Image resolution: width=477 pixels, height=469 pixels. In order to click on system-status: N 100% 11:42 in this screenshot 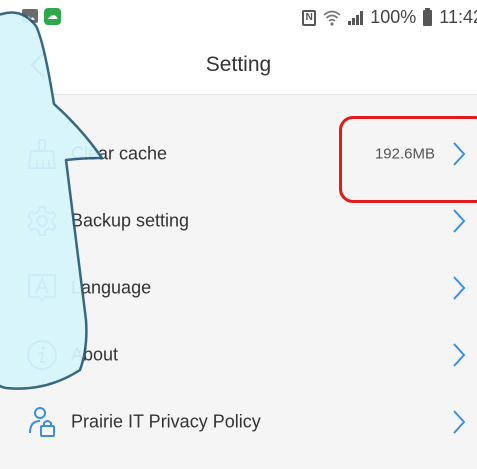, I will do `click(389, 17)`.